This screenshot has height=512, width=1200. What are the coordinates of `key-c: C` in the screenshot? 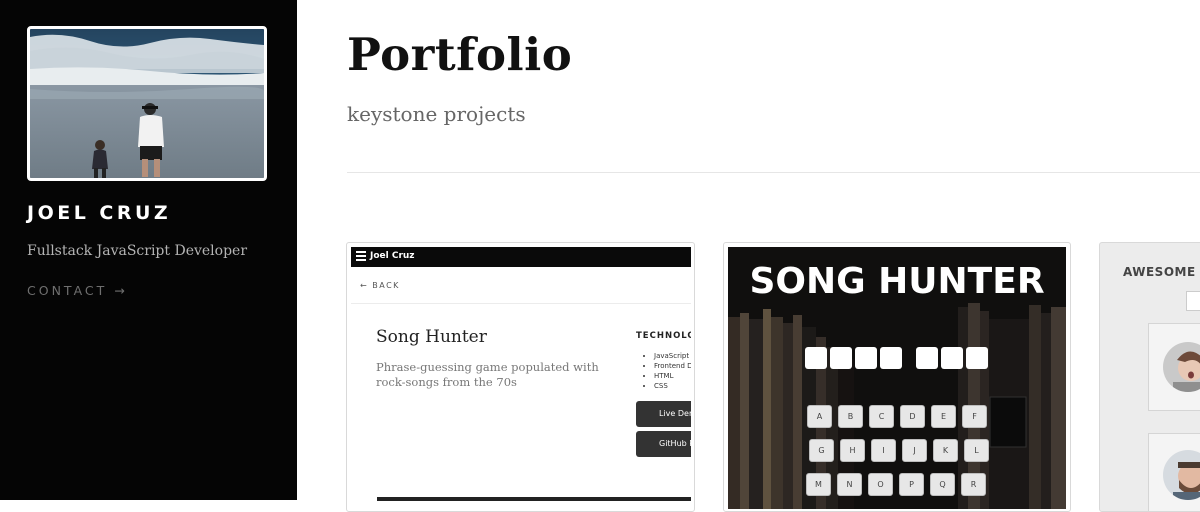 It's located at (881, 416).